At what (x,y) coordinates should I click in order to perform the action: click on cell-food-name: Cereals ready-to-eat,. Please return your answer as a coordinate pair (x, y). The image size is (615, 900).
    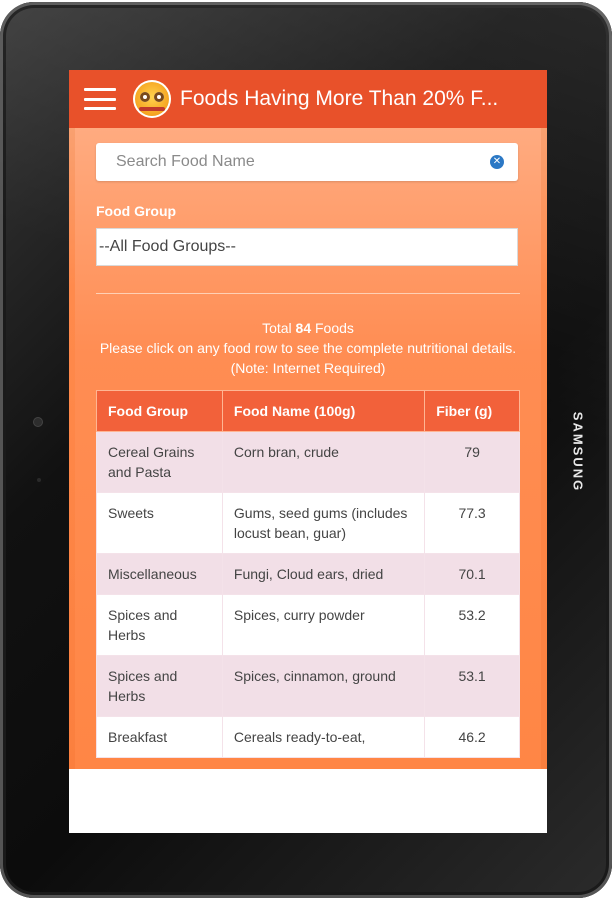
    Looking at the image, I should click on (323, 737).